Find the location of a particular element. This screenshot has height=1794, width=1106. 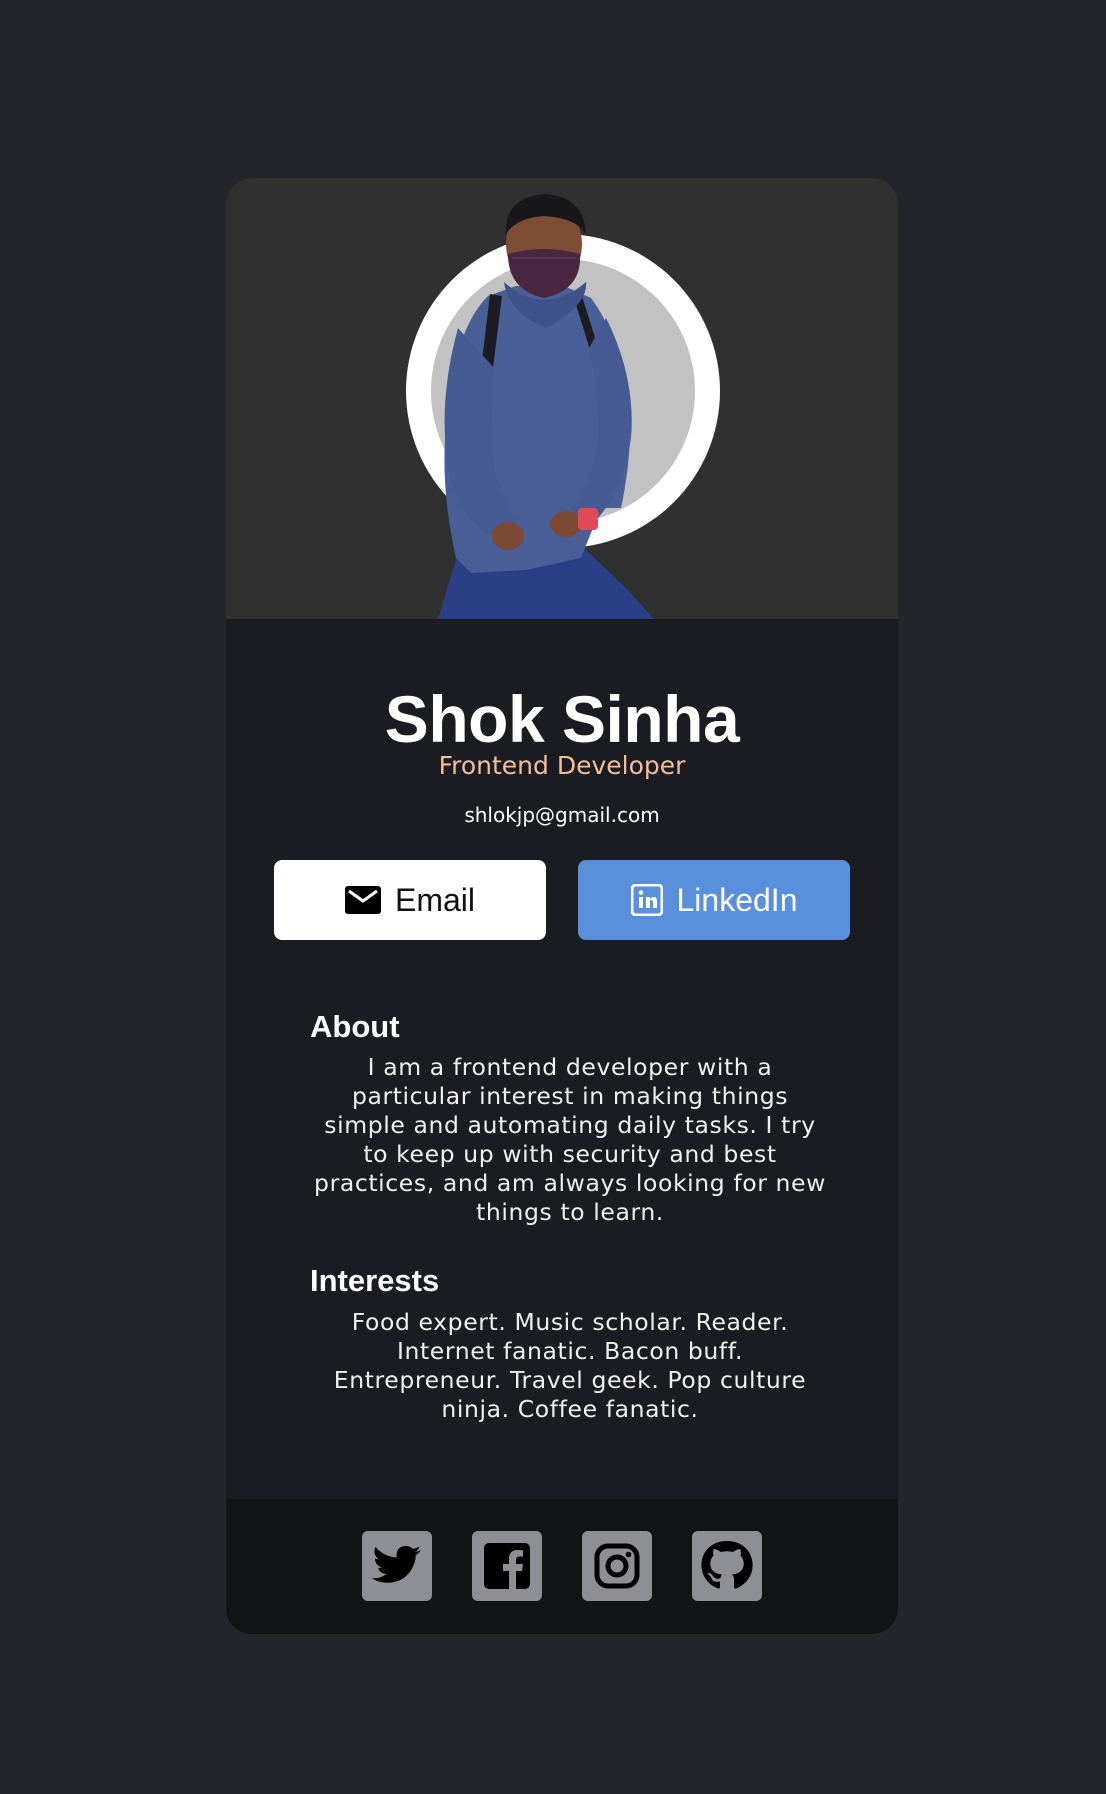

linkedin-button: LinkedIn is located at coordinates (714, 900).